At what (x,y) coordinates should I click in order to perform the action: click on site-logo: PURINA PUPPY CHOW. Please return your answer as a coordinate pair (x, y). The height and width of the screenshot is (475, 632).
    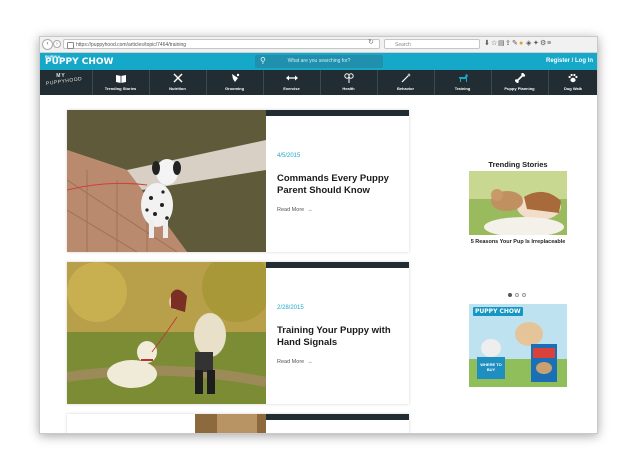
    Looking at the image, I should click on (79, 61).